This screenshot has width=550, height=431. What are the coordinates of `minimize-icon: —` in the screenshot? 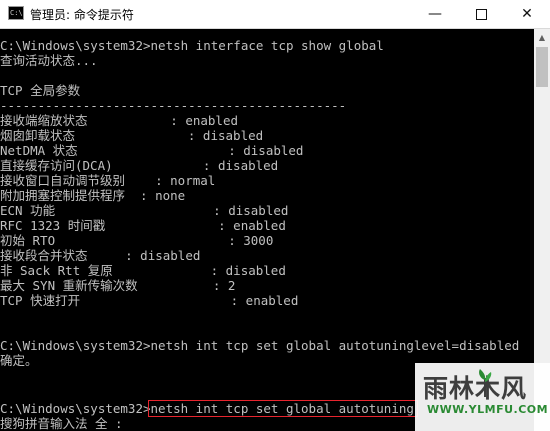 It's located at (435, 14).